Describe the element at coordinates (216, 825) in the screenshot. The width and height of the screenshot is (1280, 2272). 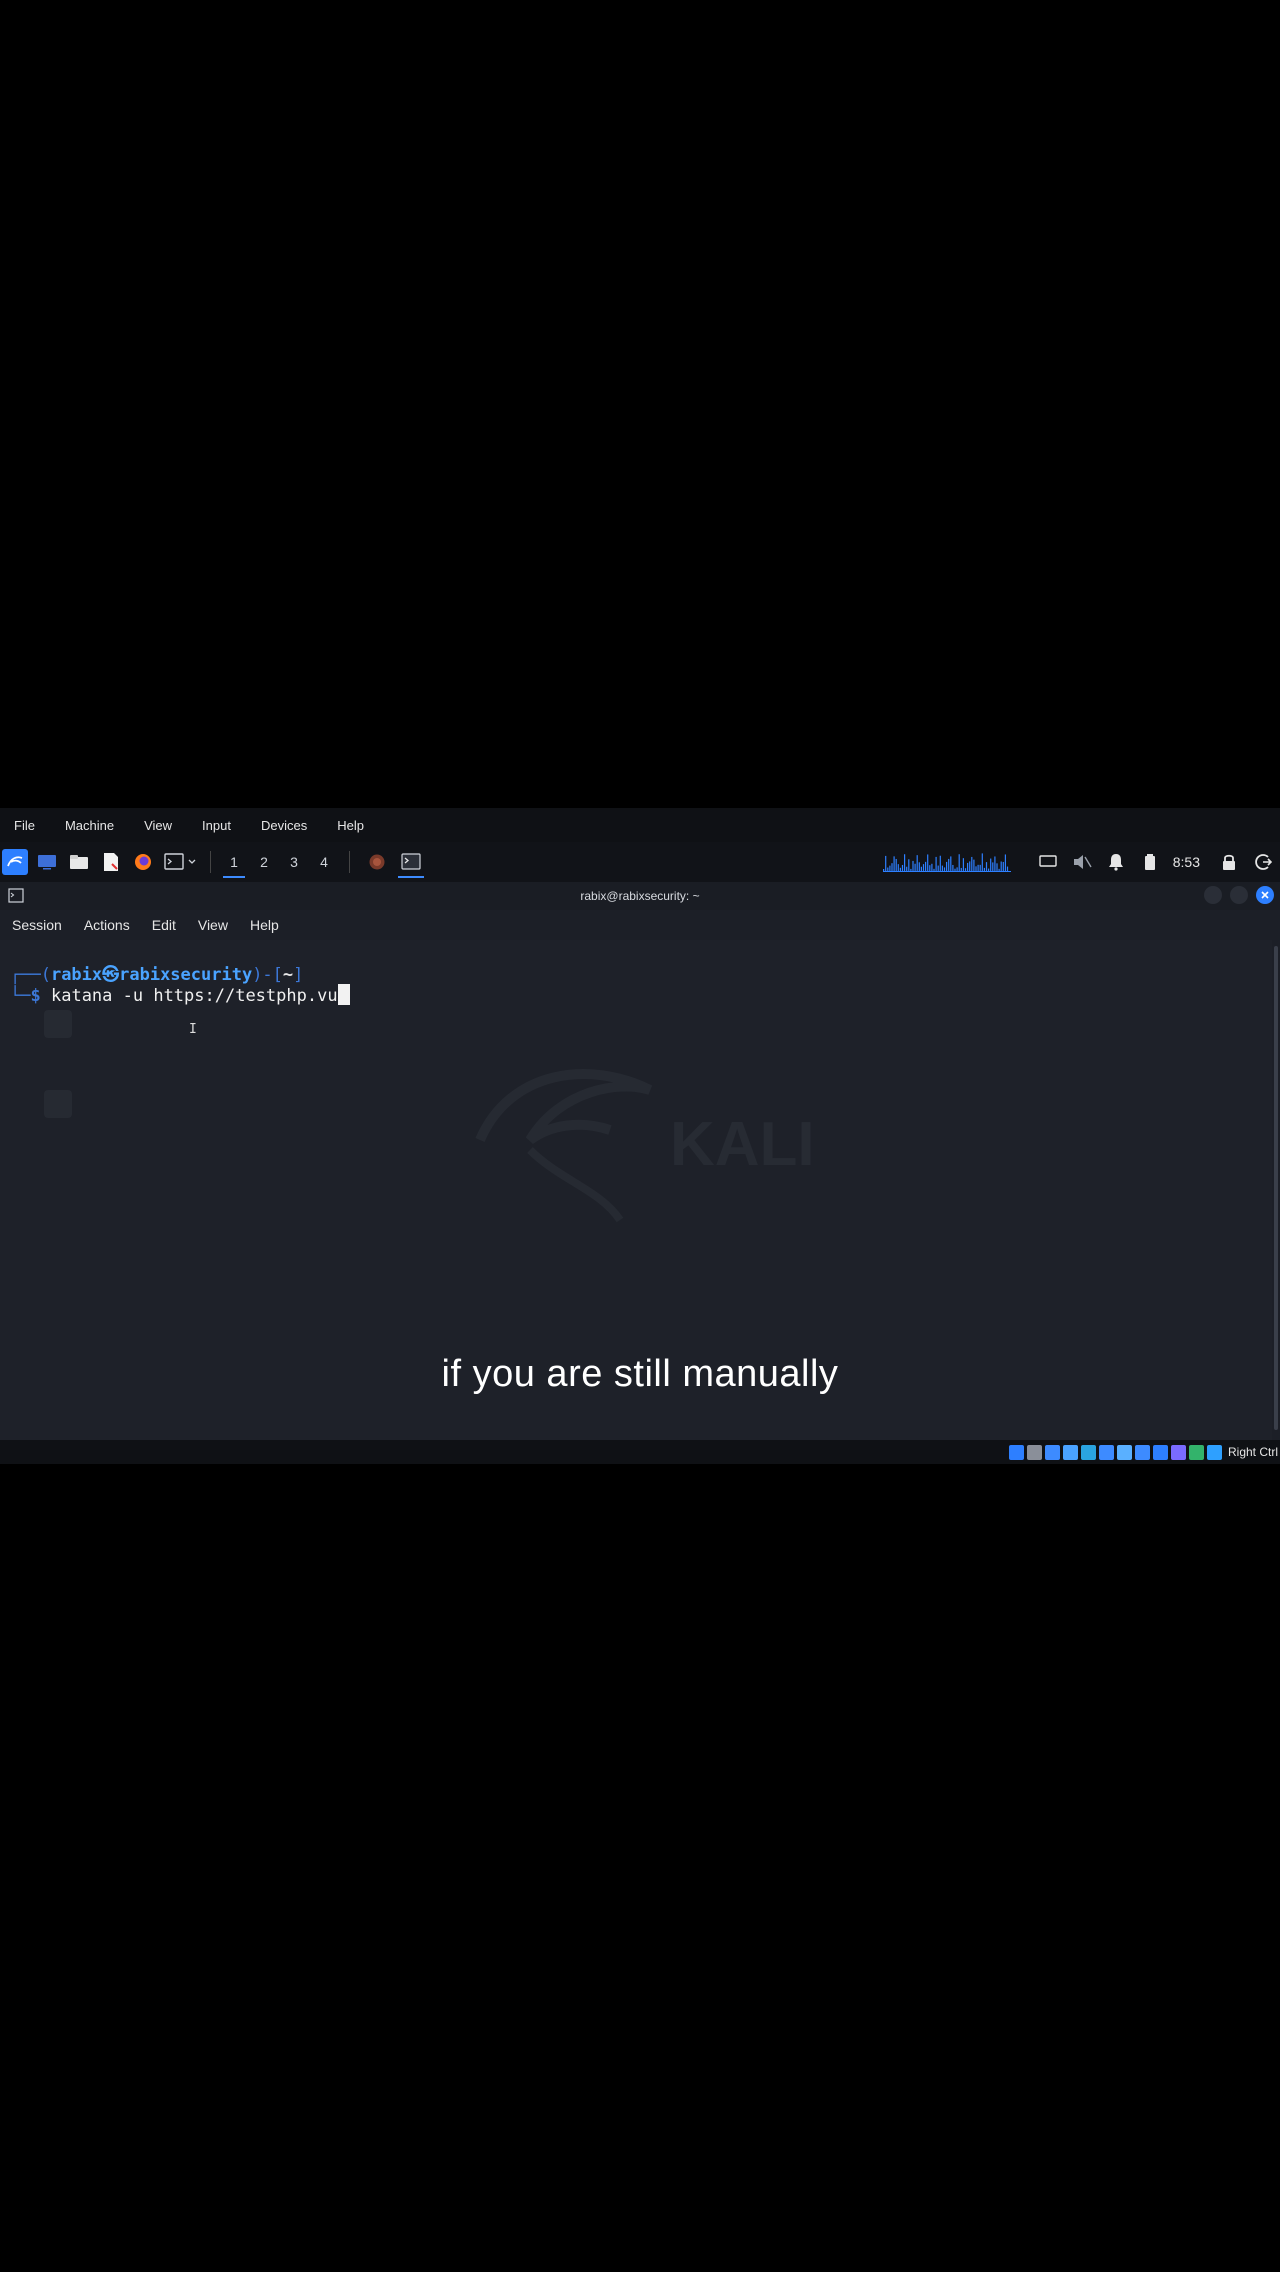
I see `vbox-menu-input: Input` at that location.